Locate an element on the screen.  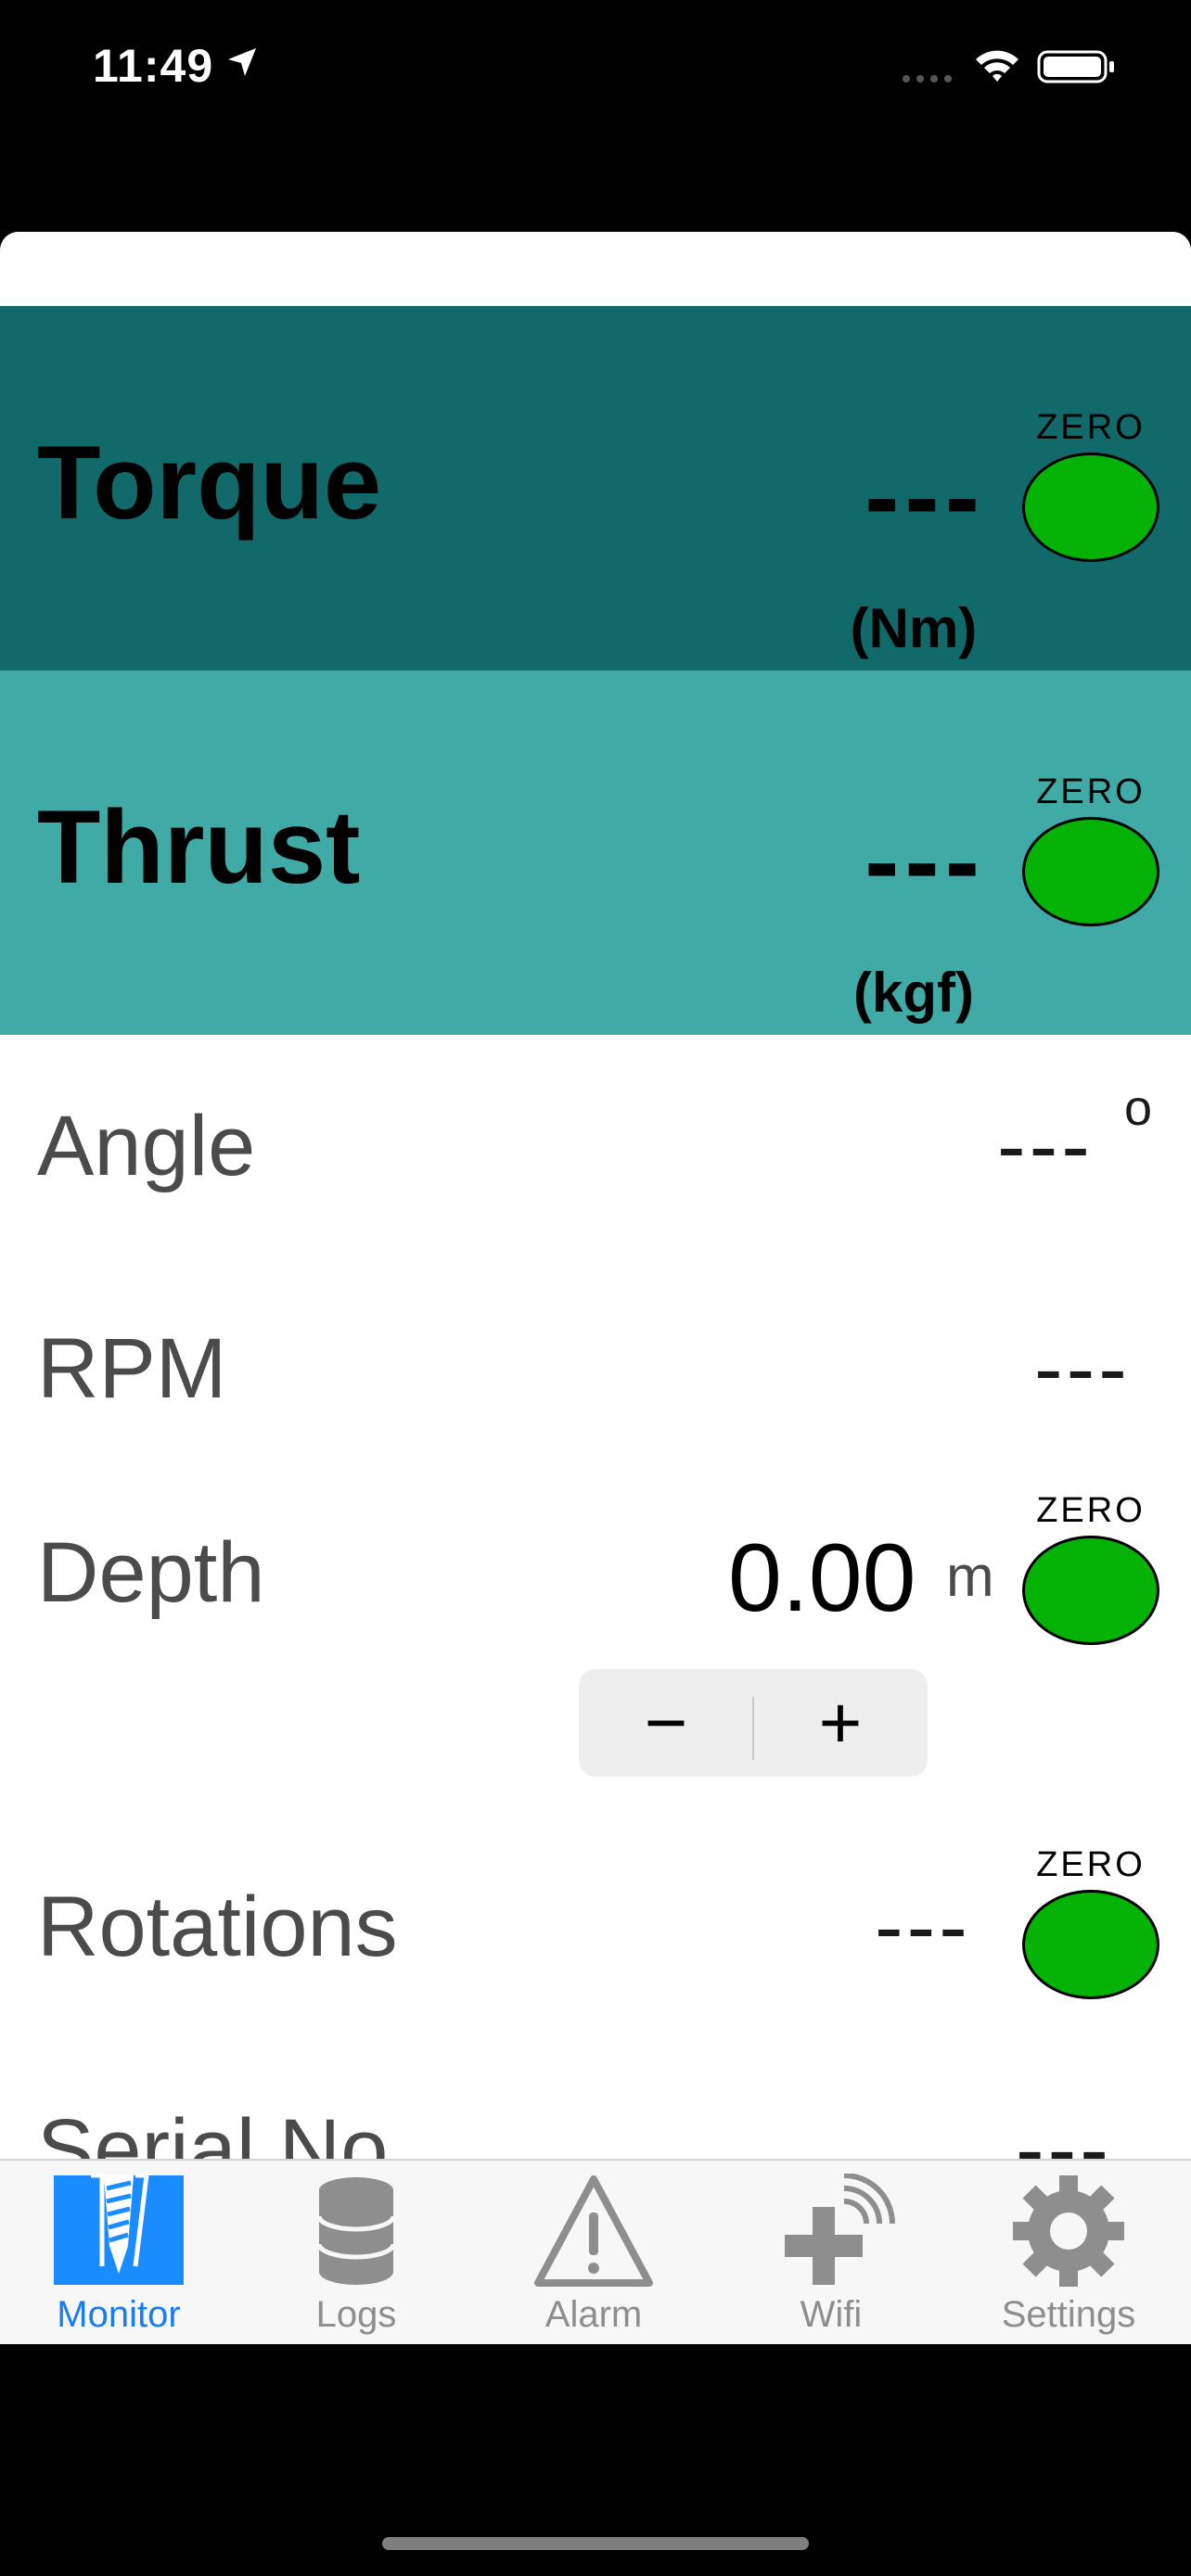
torque-label: Torque is located at coordinates (209, 483).